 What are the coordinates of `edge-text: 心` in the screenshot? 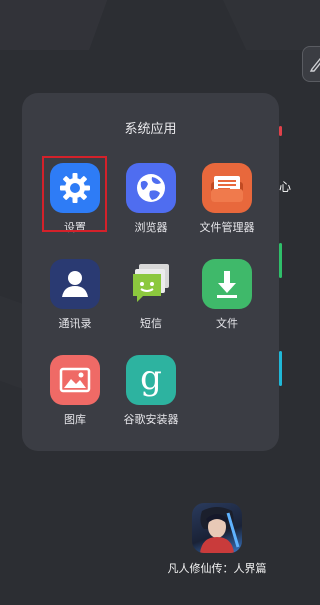 It's located at (284, 187).